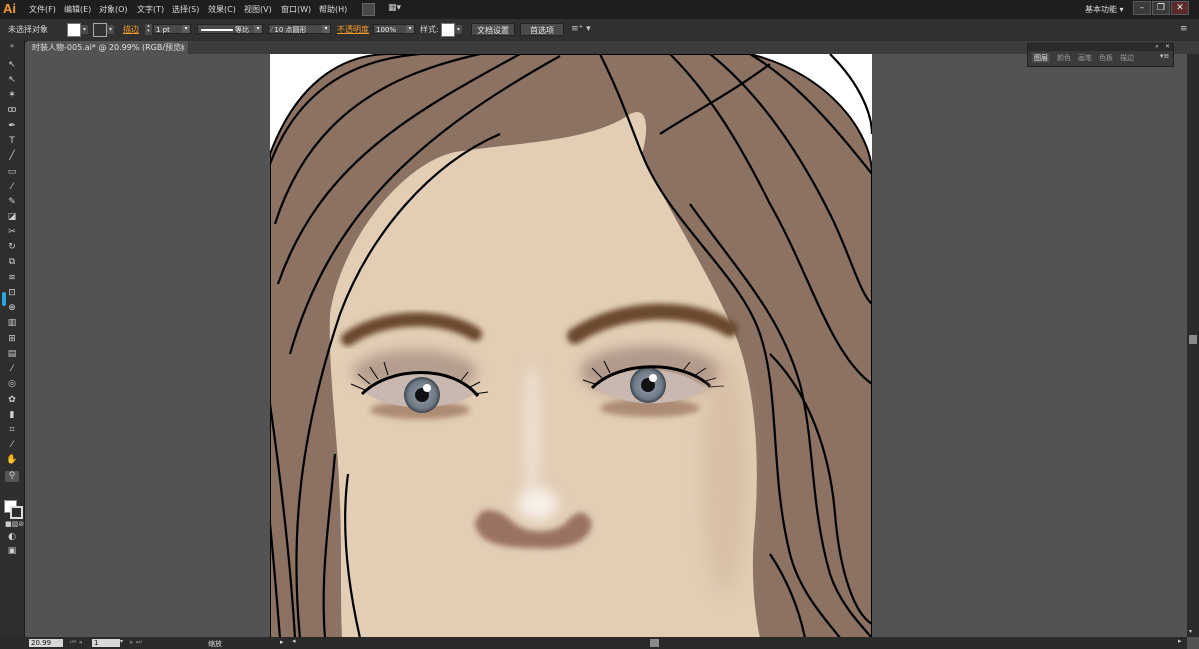 Image resolution: width=1199 pixels, height=649 pixels. What do you see at coordinates (110, 29) in the screenshot?
I see `stroke-dropdown-icon: ▾` at bounding box center [110, 29].